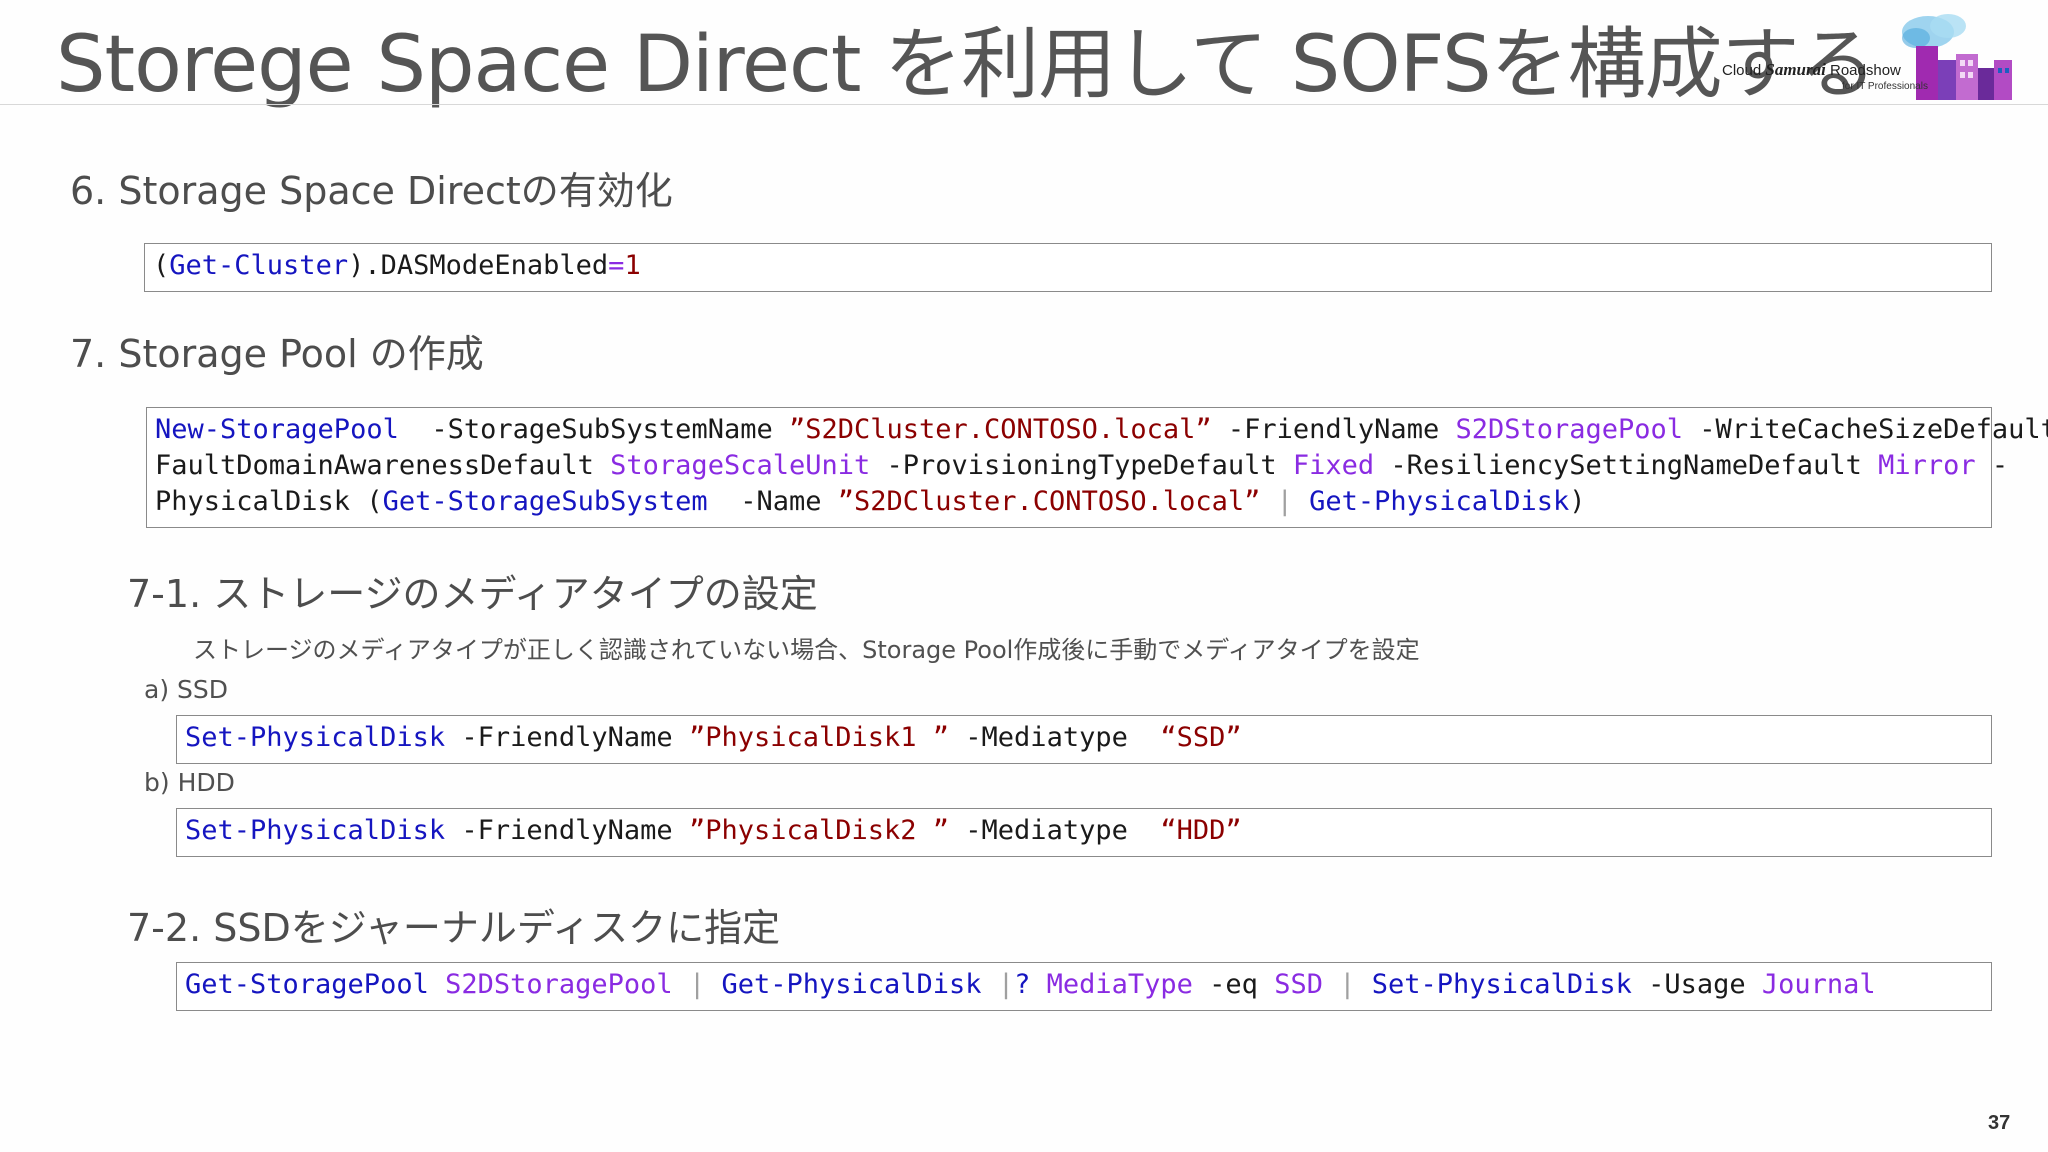 Image resolution: width=2048 pixels, height=1152 pixels. What do you see at coordinates (1577, 501) in the screenshot?
I see `code-token: )` at bounding box center [1577, 501].